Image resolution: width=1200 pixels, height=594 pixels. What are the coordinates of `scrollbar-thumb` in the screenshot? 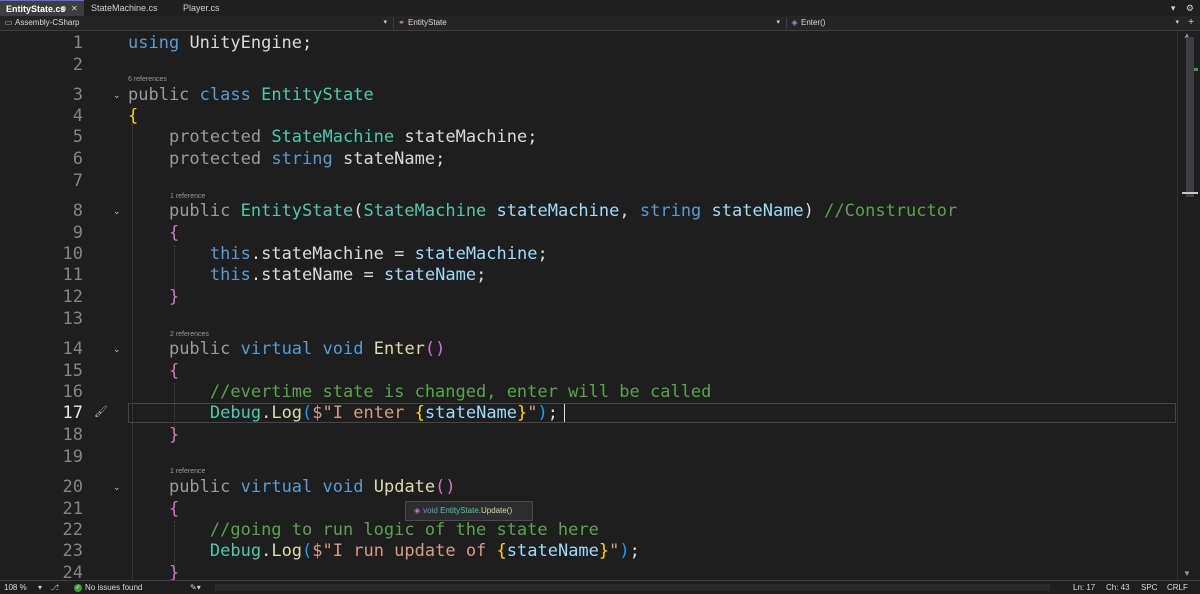 It's located at (1190, 117).